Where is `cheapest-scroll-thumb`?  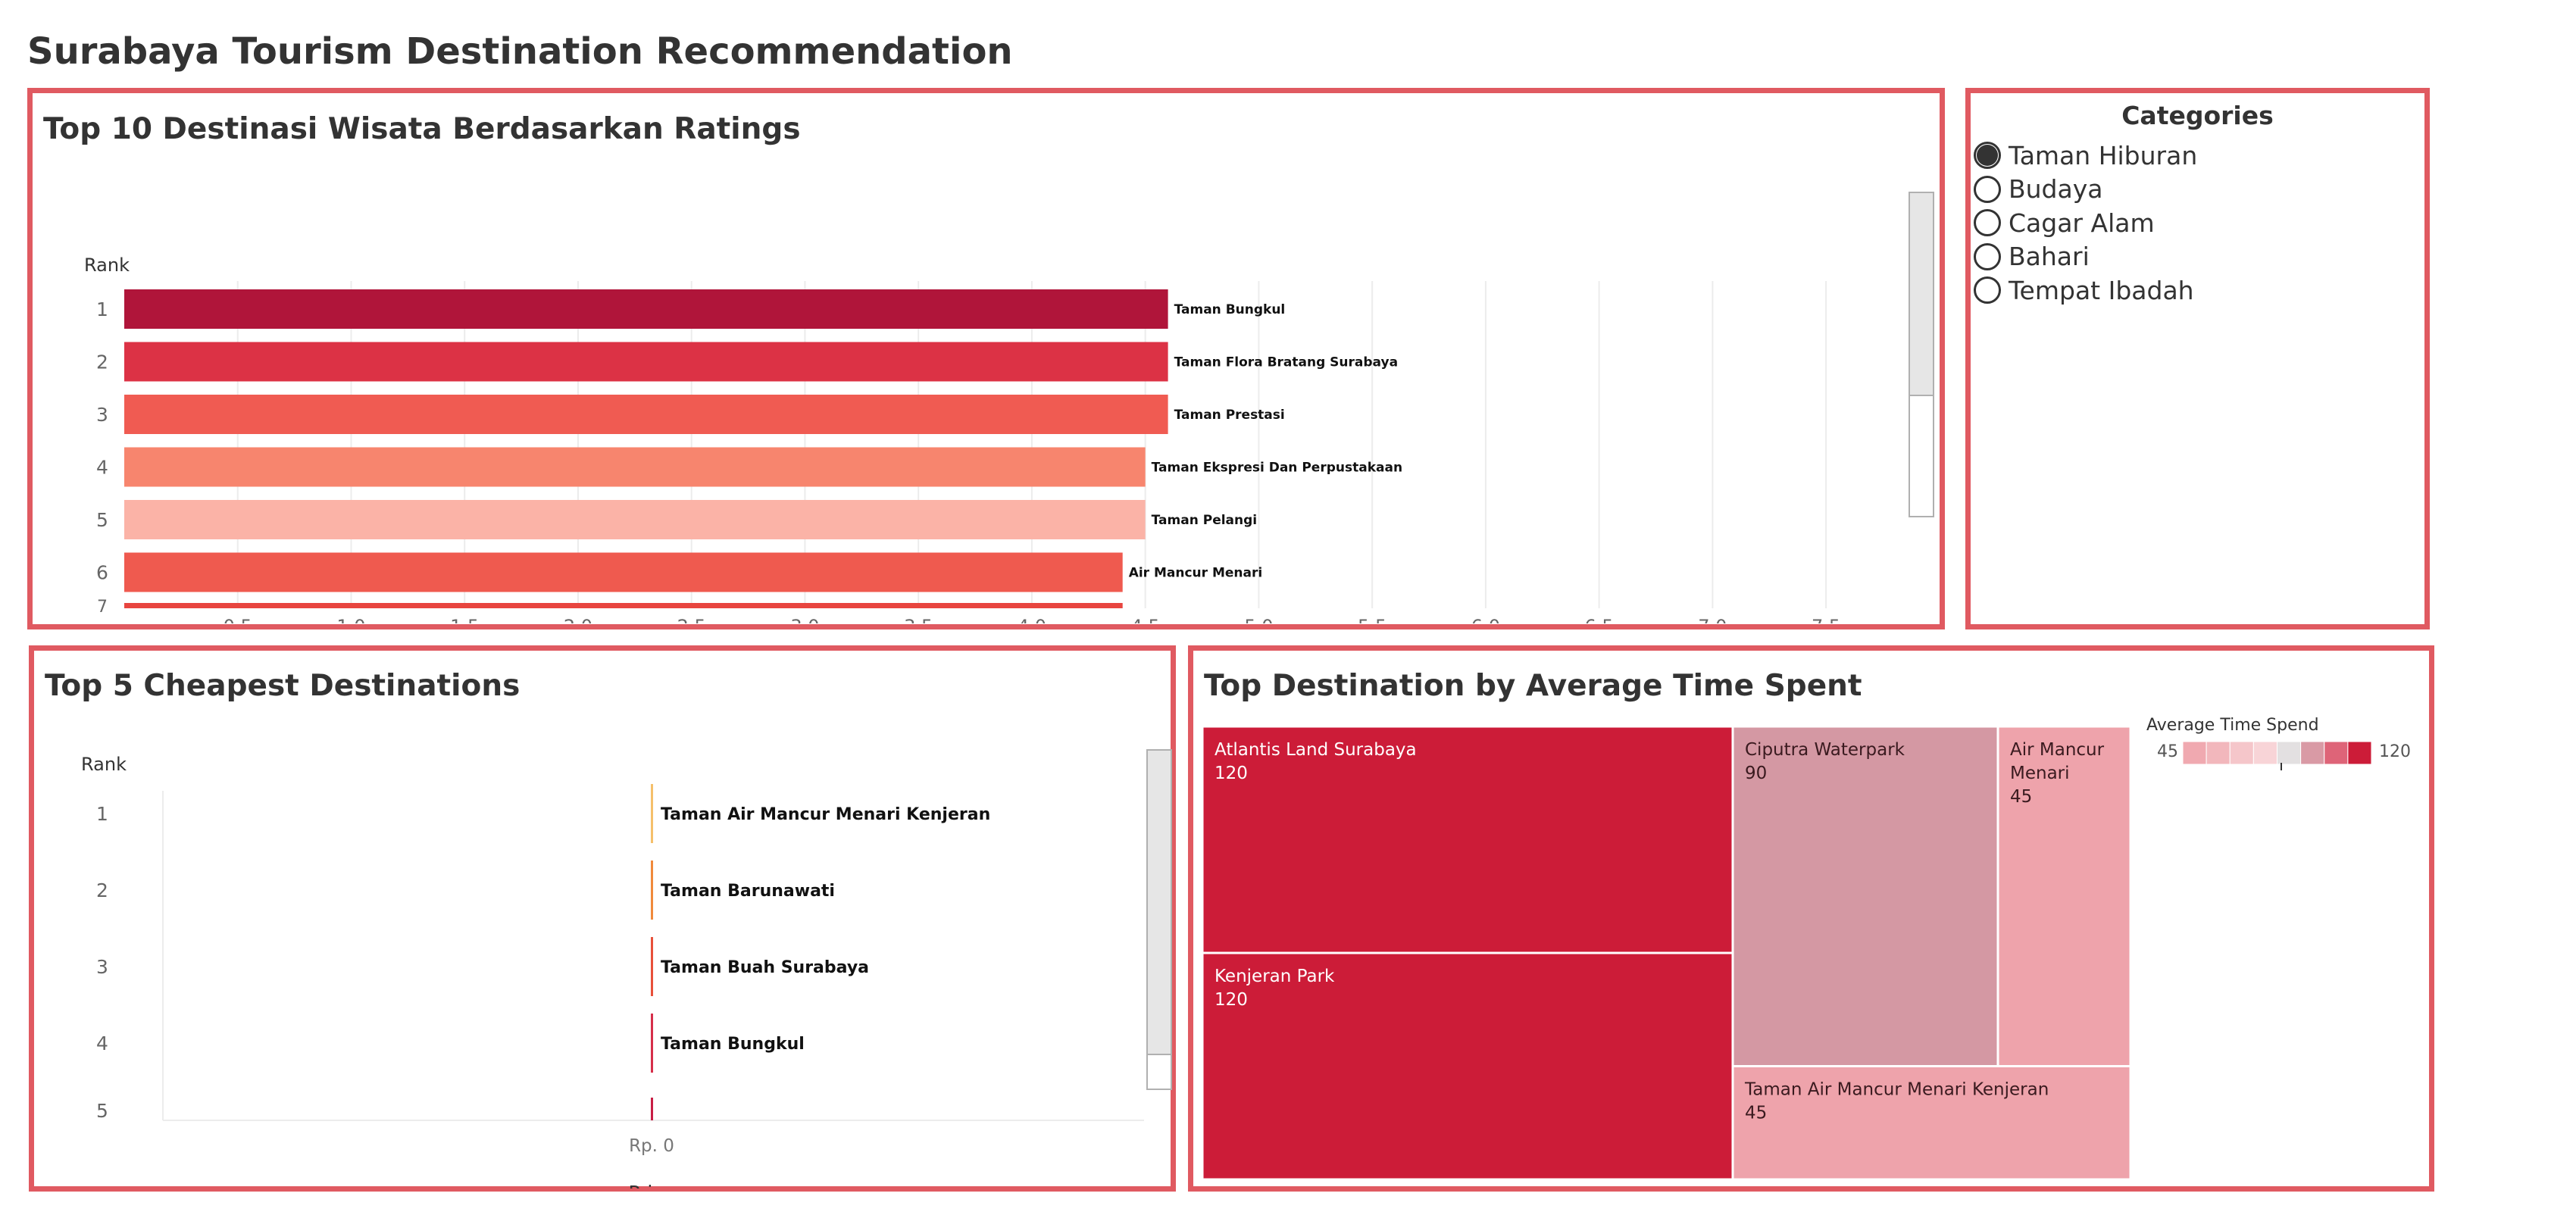
cheapest-scroll-thumb is located at coordinates (1159, 903).